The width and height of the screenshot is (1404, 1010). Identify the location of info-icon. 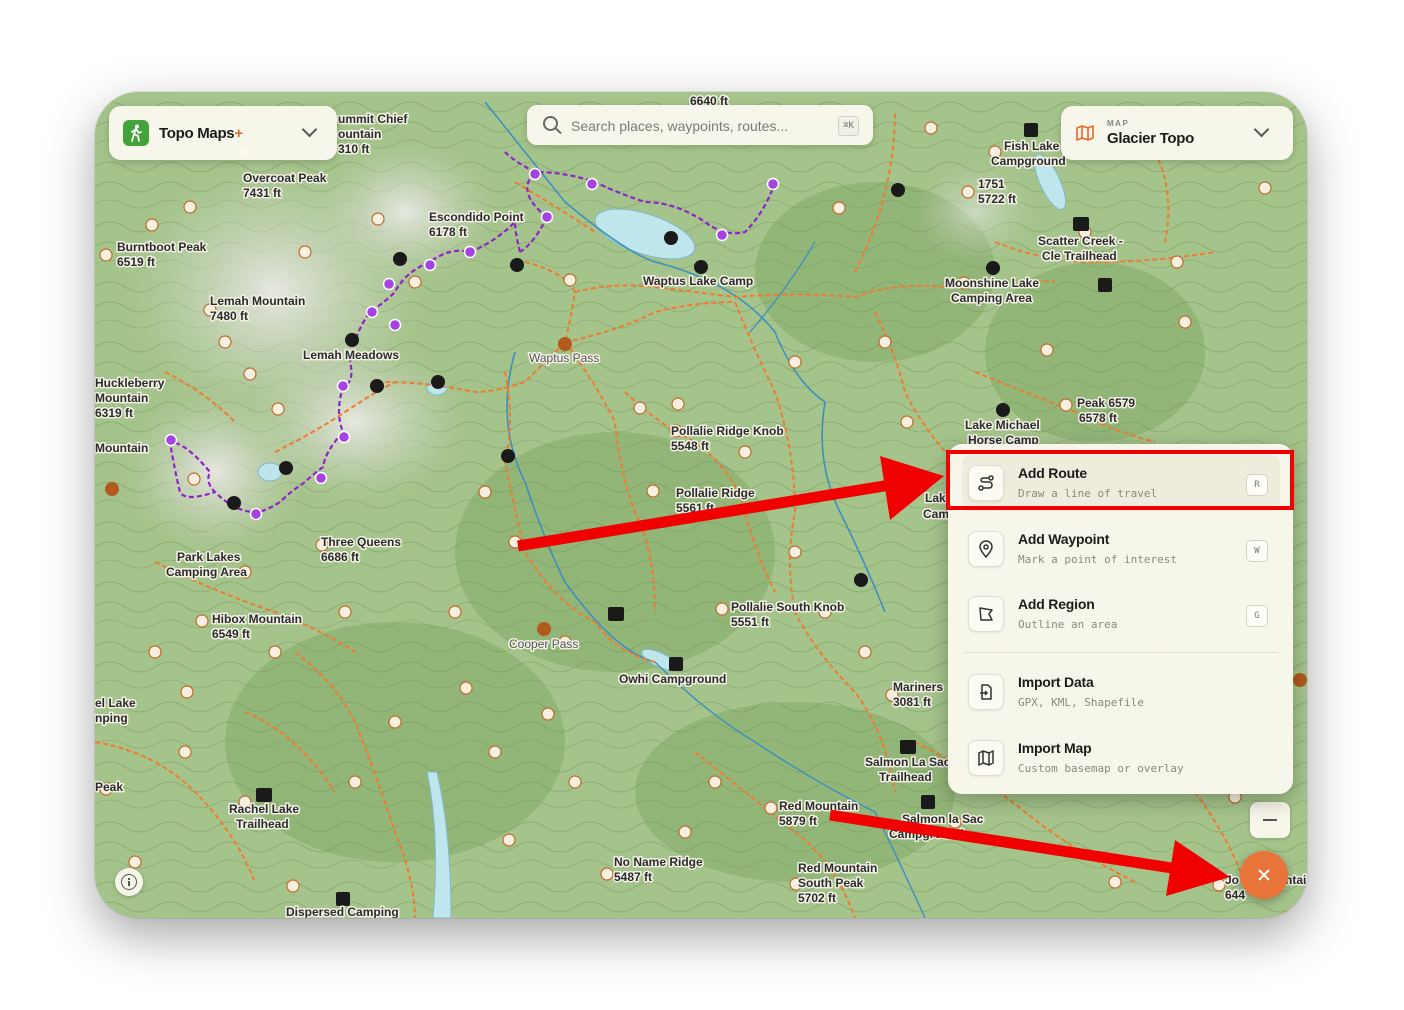
(129, 882).